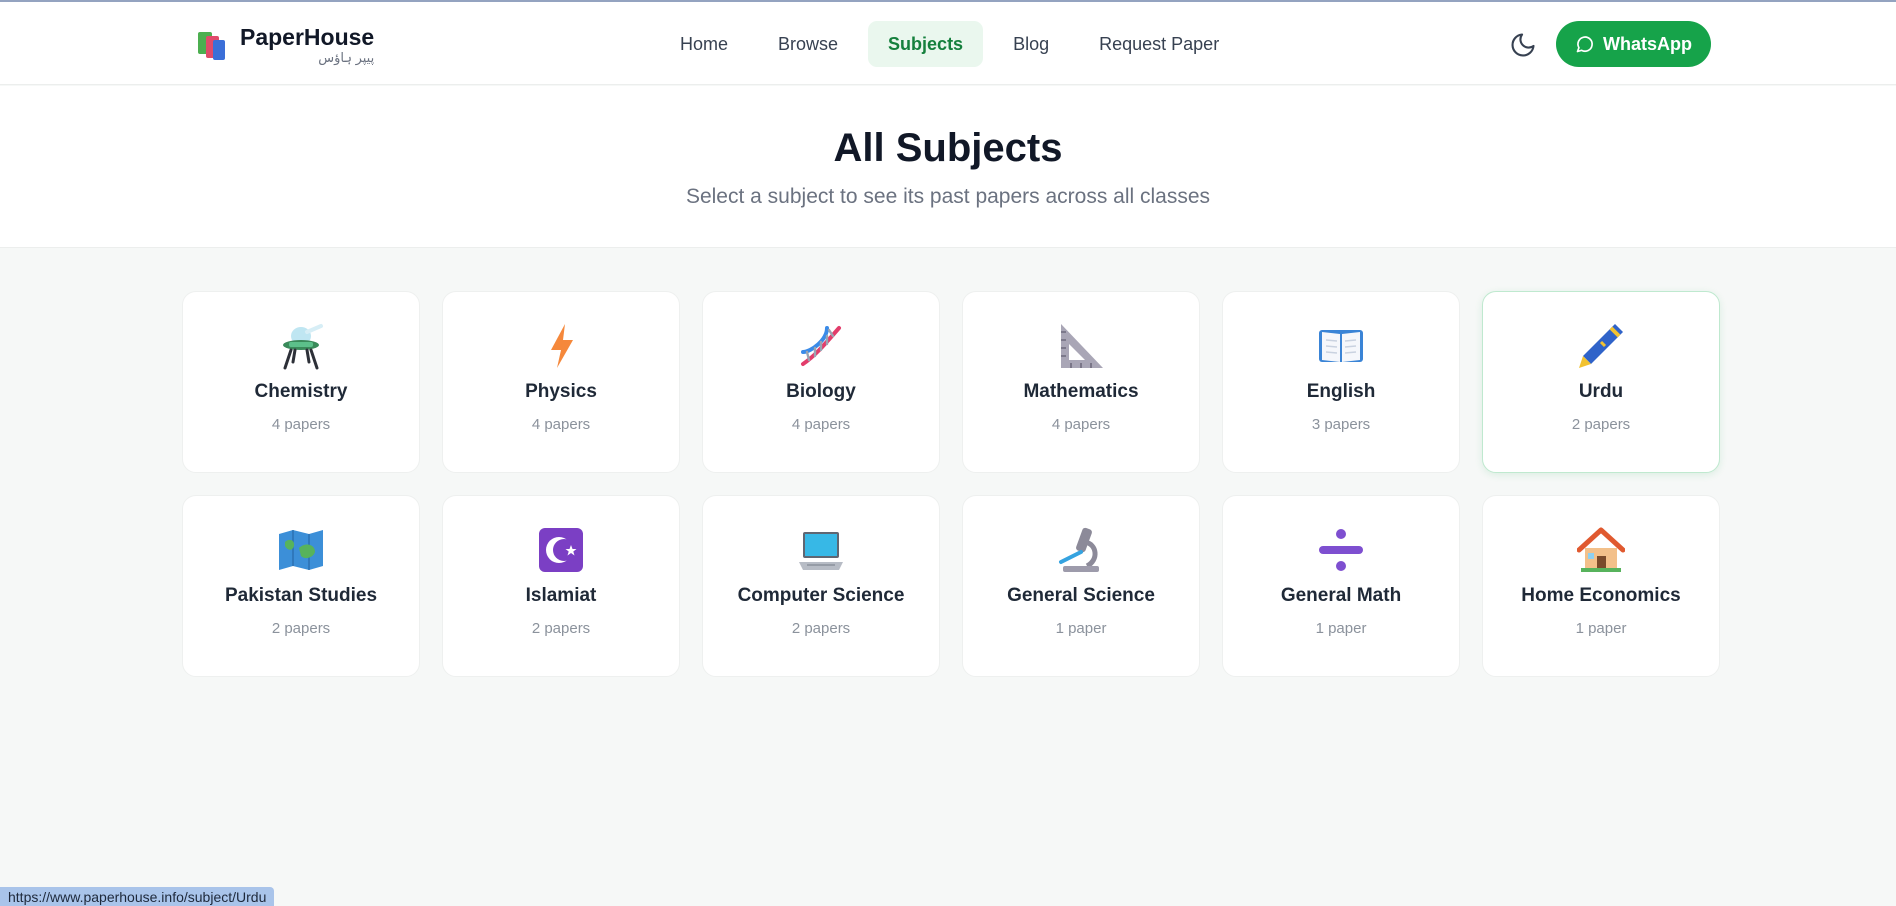  Describe the element at coordinates (301, 595) in the screenshot. I see `subject-name: Pakistan Studies` at that location.